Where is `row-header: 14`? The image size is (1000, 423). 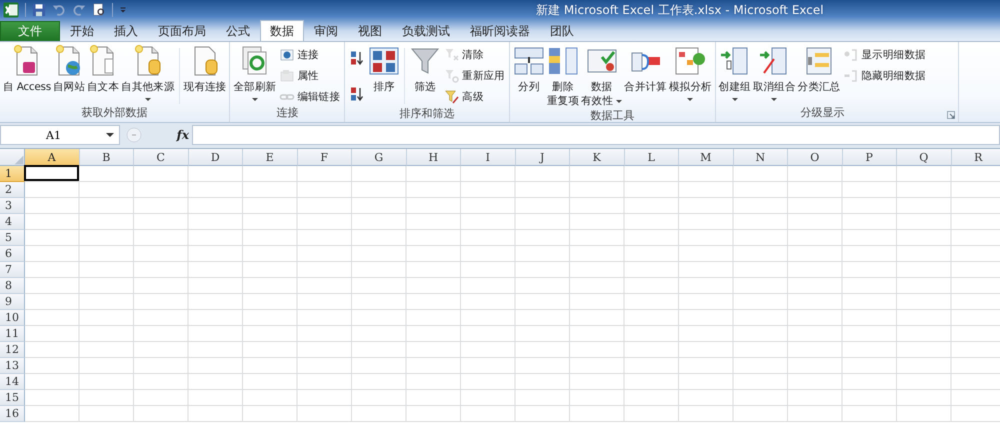
row-header: 14 is located at coordinates (12, 382).